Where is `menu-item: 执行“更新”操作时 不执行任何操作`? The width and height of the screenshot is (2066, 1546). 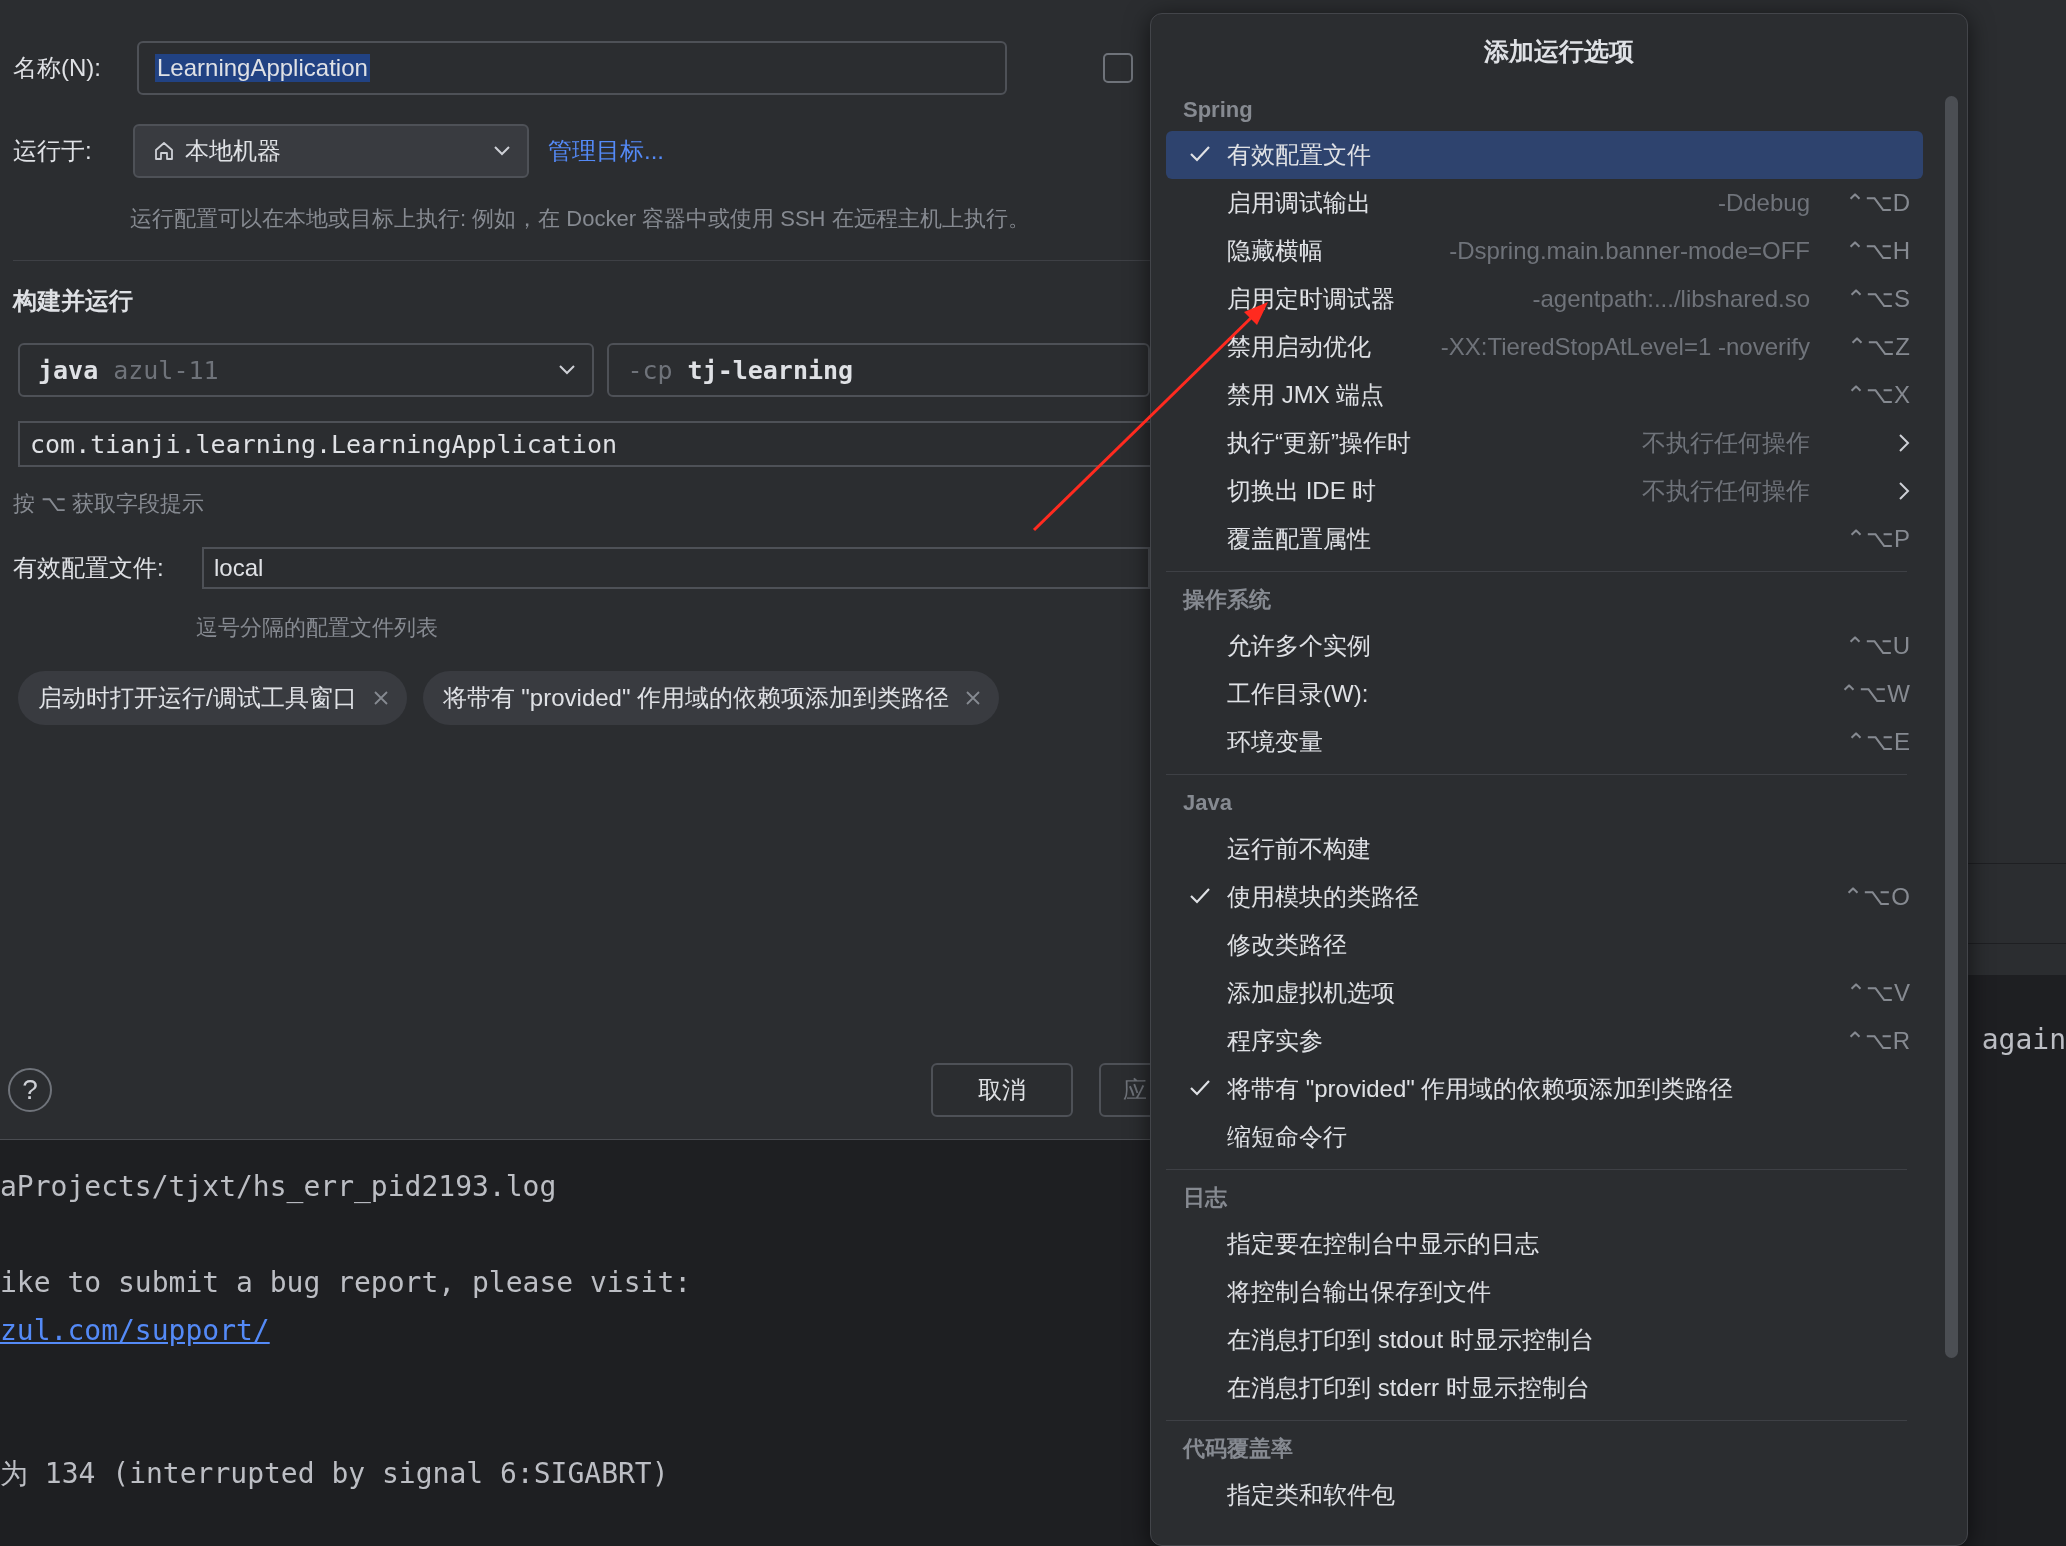 menu-item: 执行“更新”操作时 不执行任何操作 is located at coordinates (1544, 443).